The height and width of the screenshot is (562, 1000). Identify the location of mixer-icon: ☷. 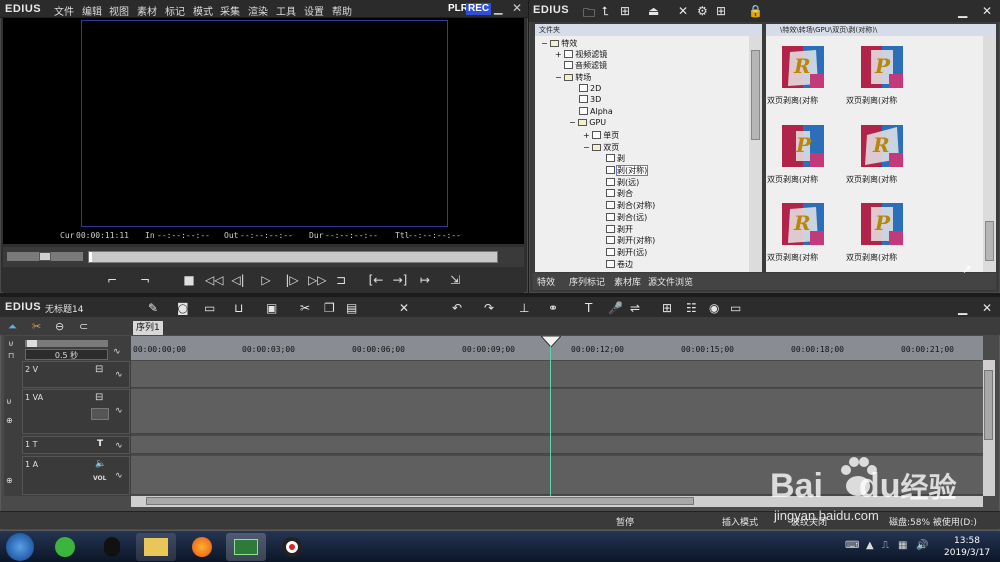
(691, 308).